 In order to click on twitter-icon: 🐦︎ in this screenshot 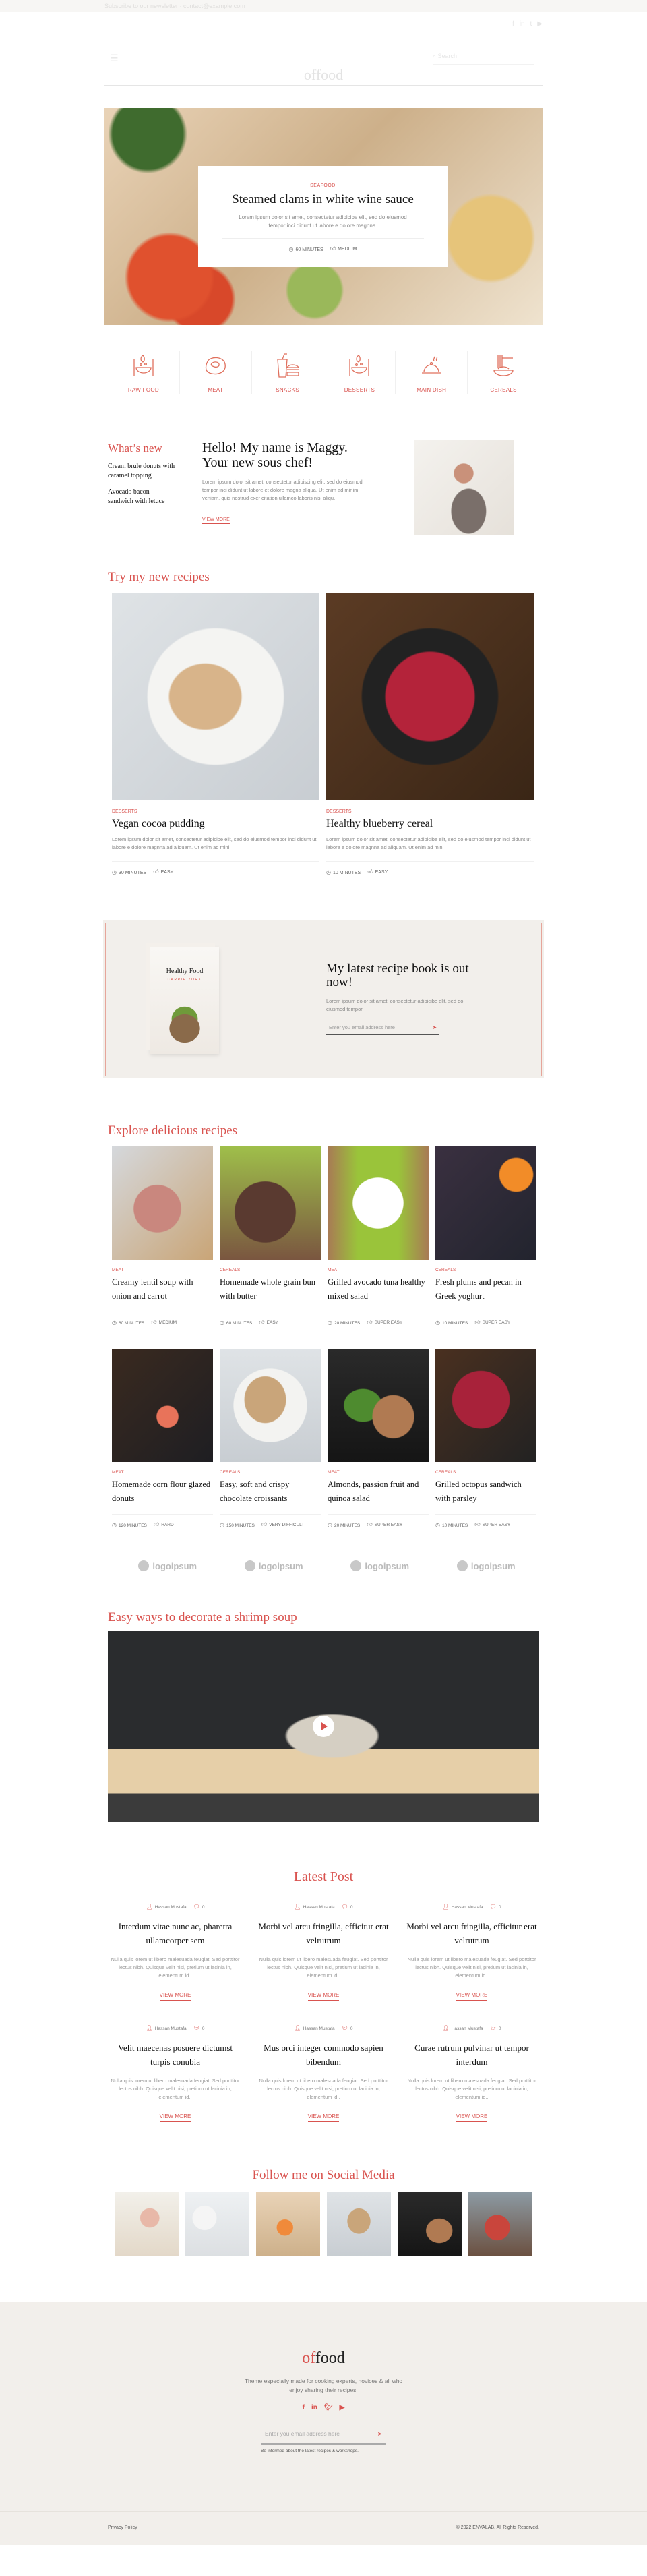, I will do `click(328, 2407)`.